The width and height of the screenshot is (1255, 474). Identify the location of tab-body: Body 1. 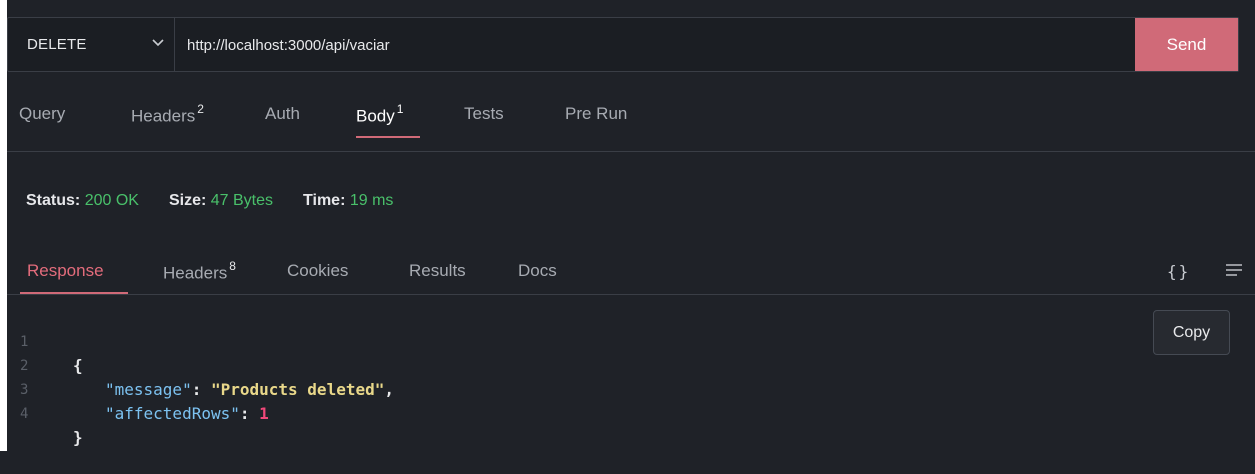
(380, 114).